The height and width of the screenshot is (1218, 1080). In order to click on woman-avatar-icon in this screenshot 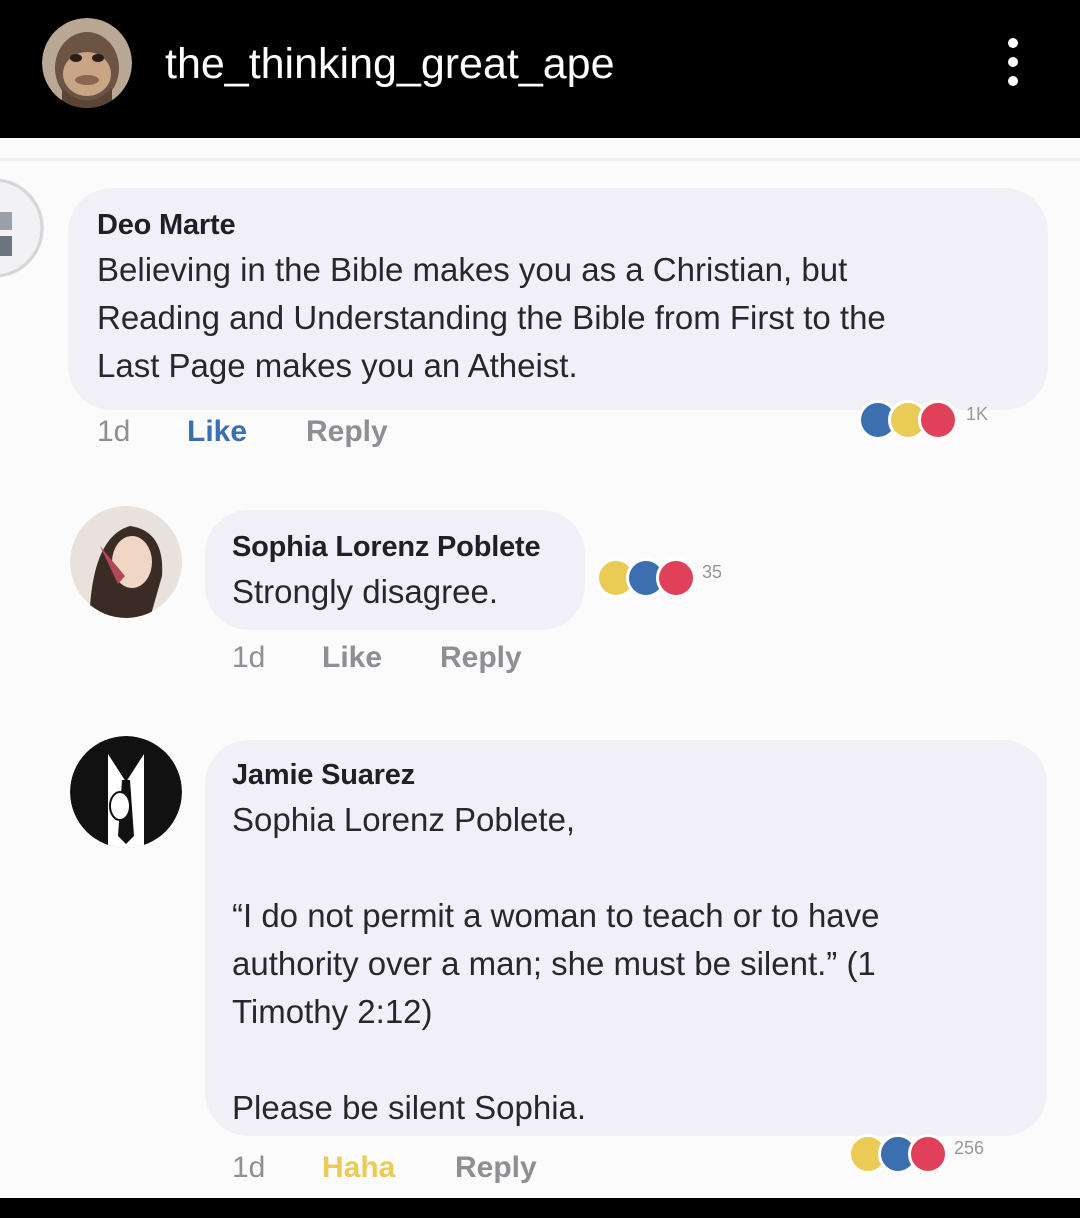, I will do `click(126, 562)`.